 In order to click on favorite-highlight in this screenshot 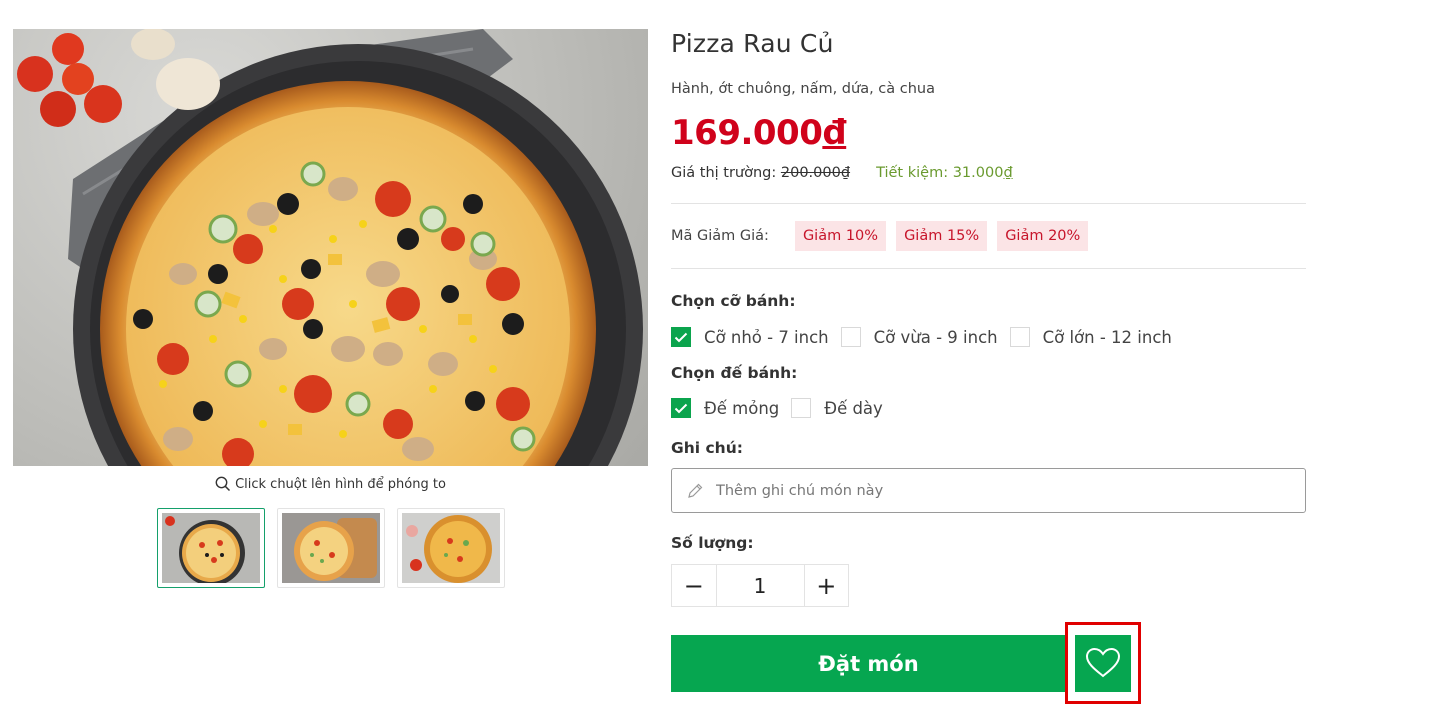, I will do `click(1103, 663)`.